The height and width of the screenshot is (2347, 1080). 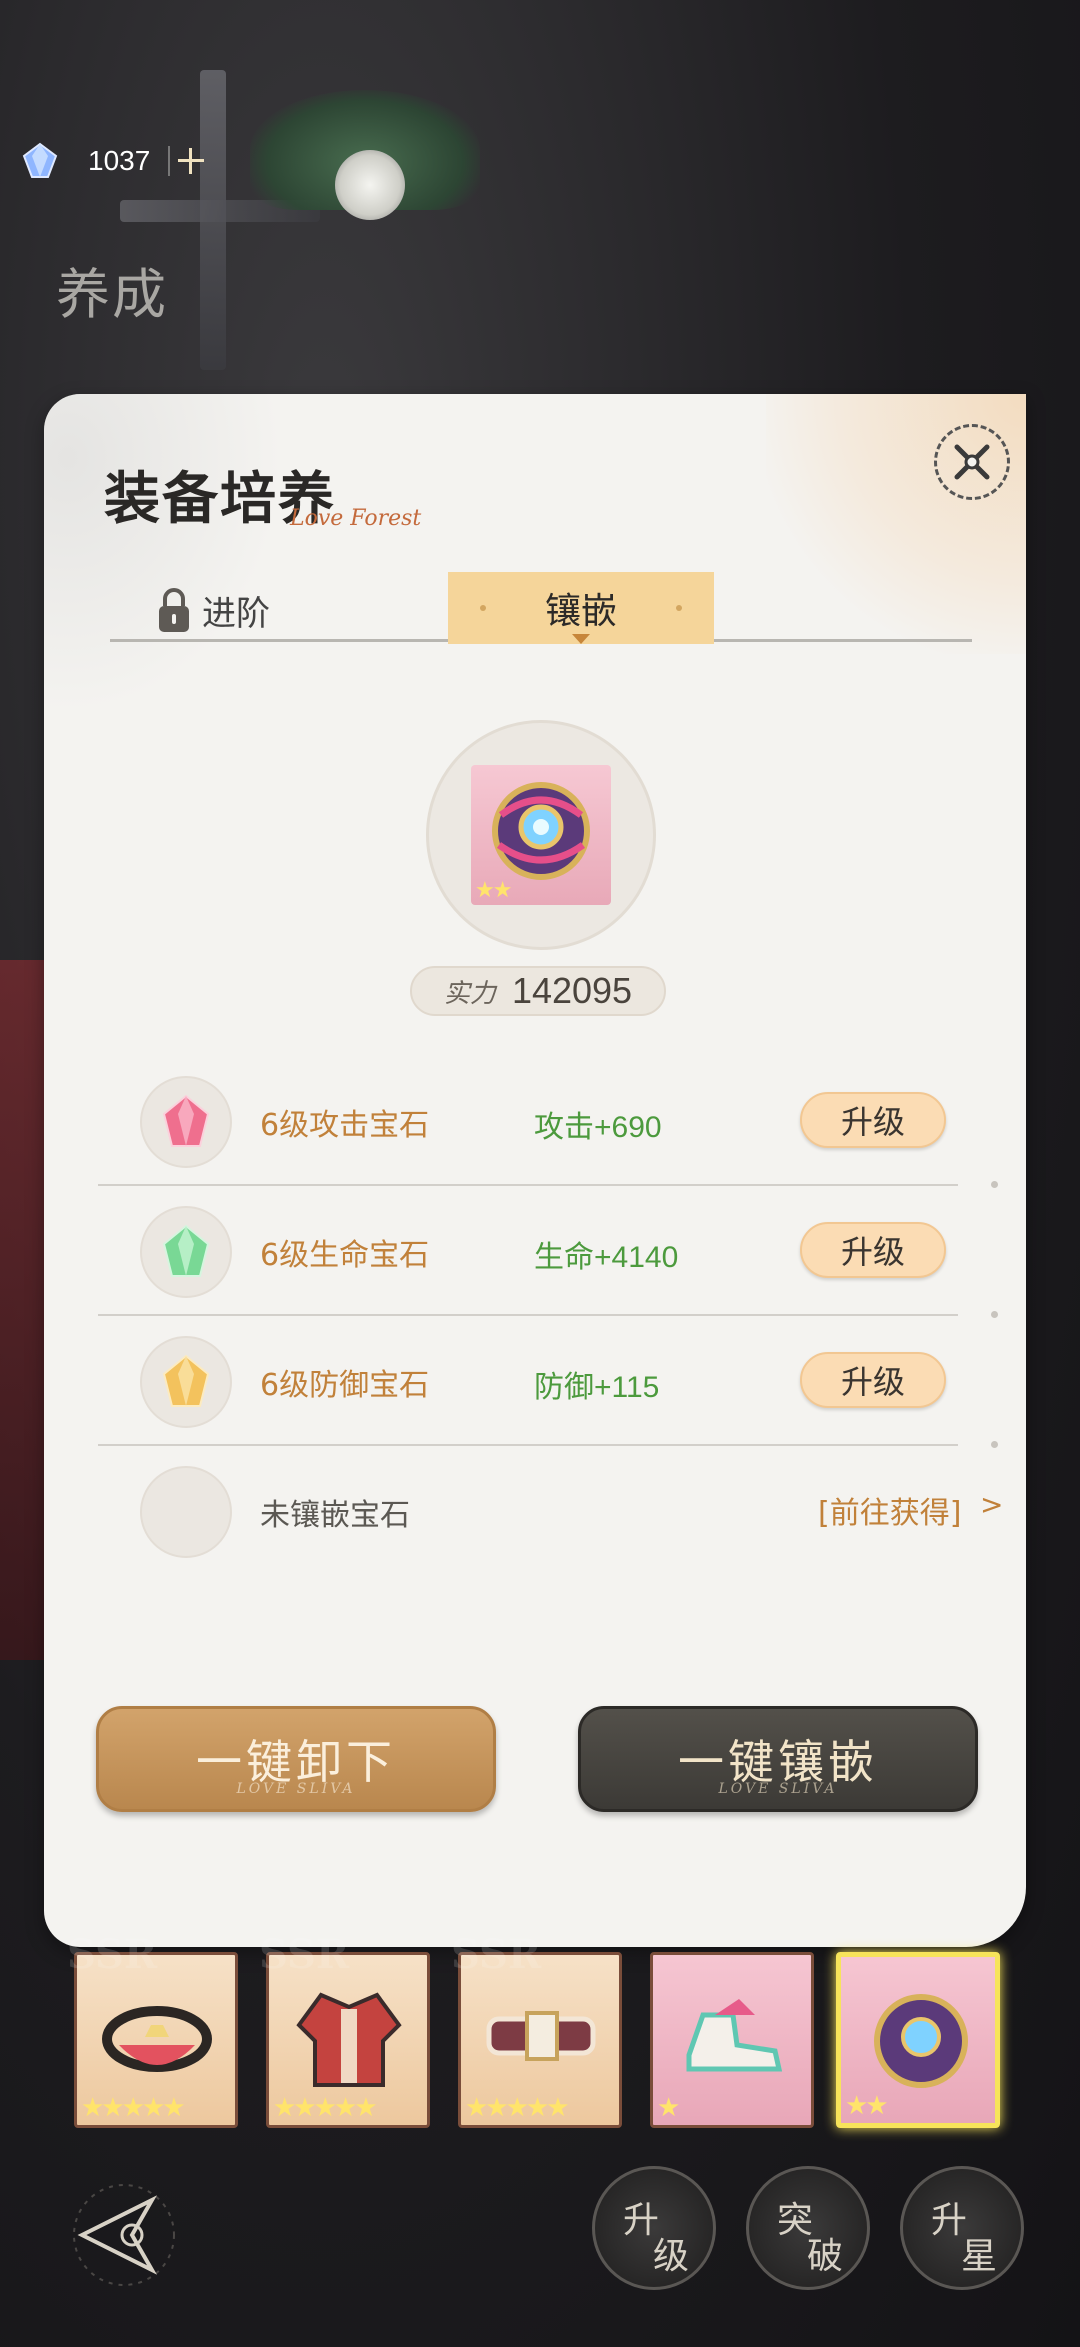 I want to click on item-stars: ★, so click(x=668, y=2108).